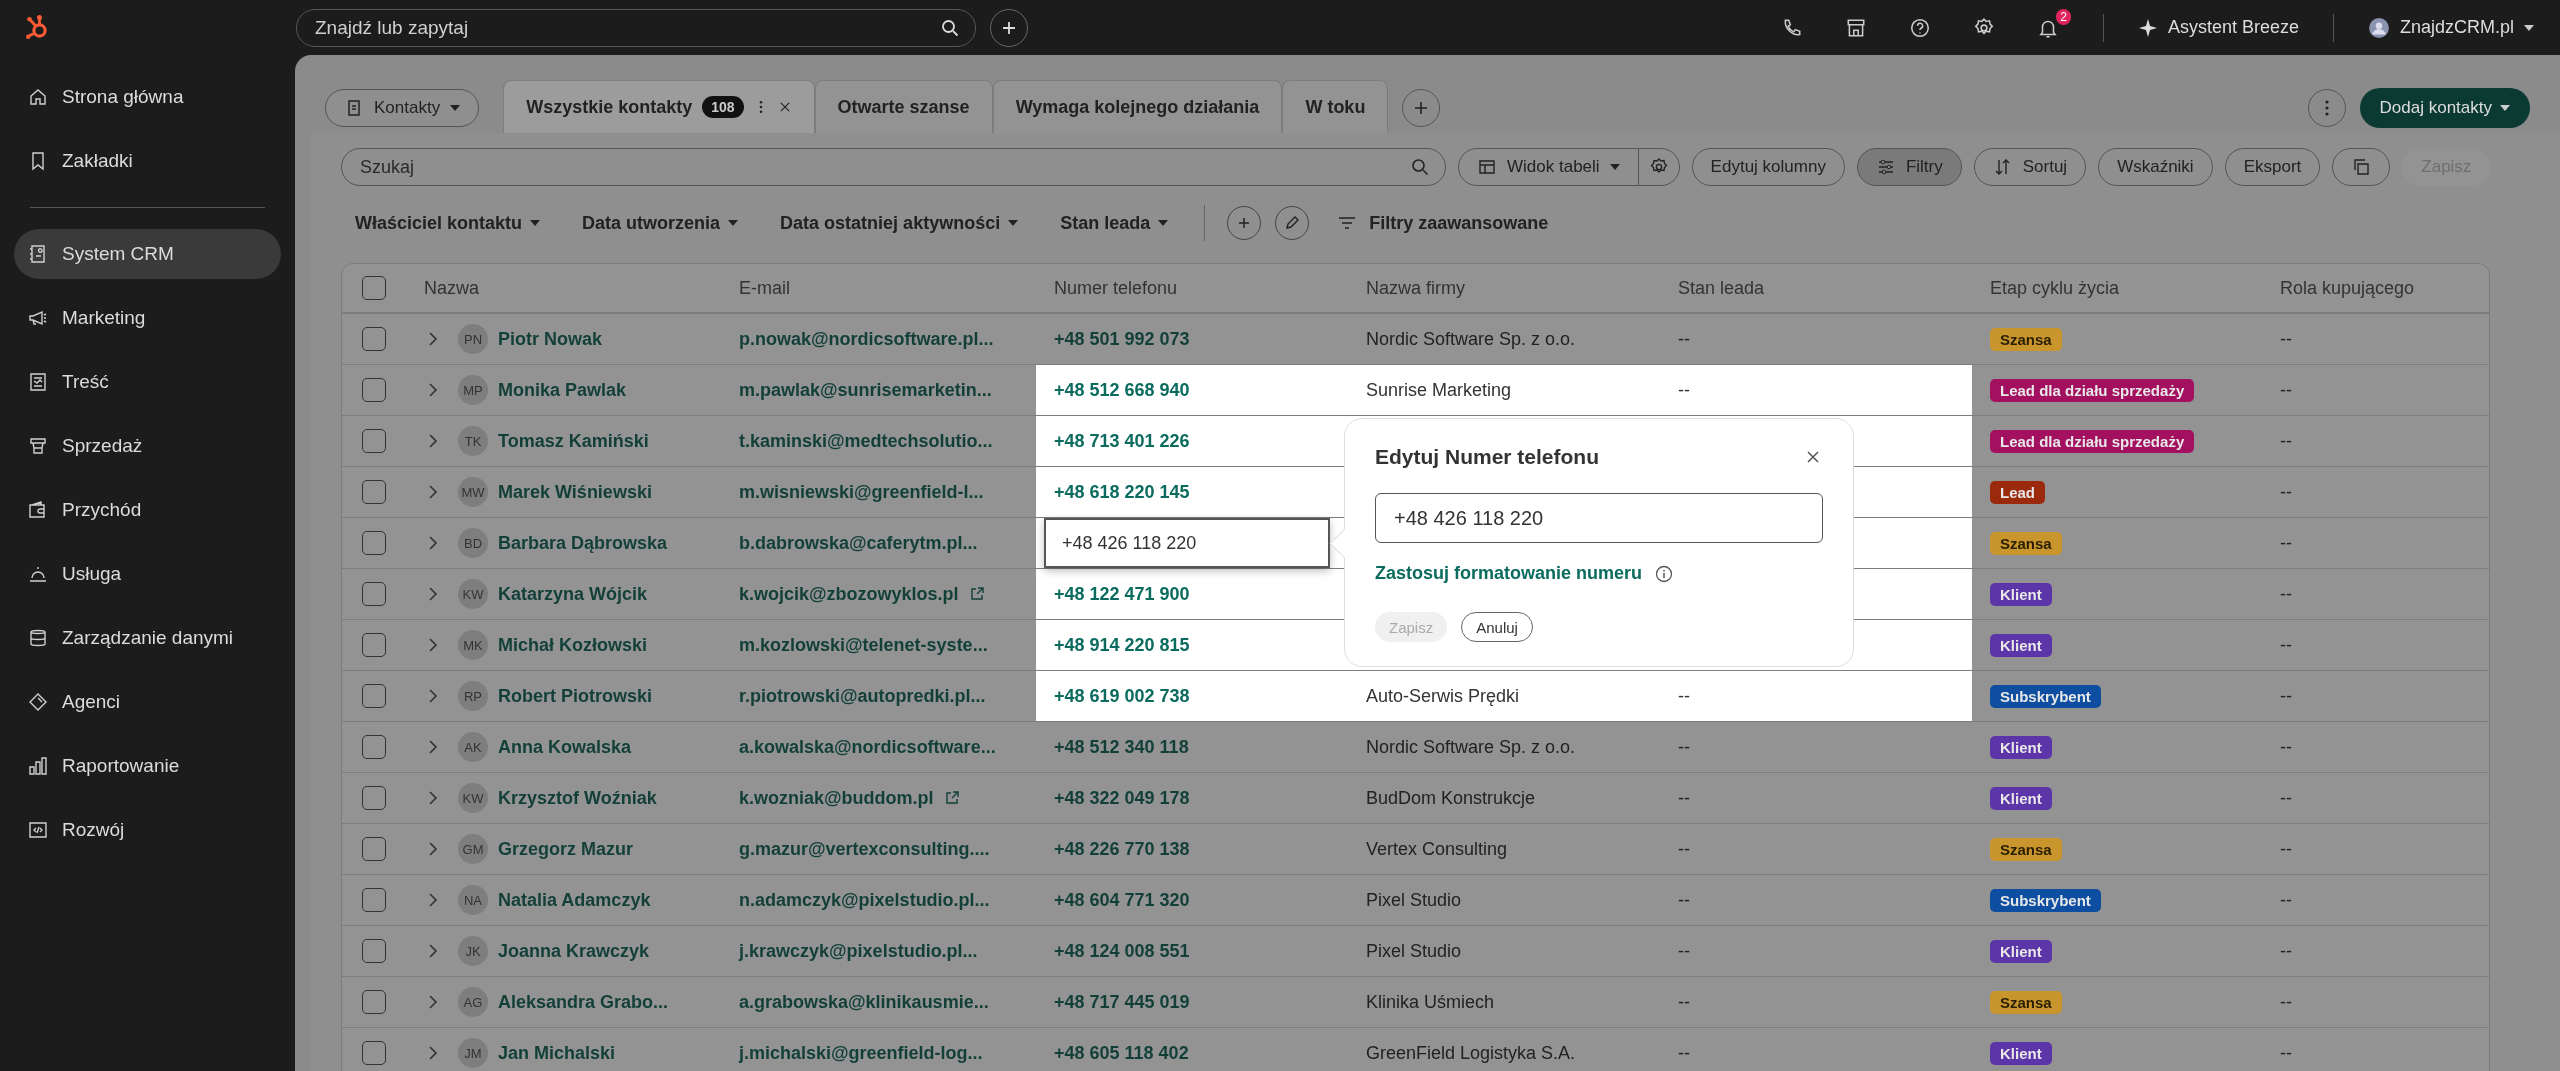 This screenshot has height=1071, width=2560. I want to click on contact-name: Joanna Krawczyk, so click(574, 951).